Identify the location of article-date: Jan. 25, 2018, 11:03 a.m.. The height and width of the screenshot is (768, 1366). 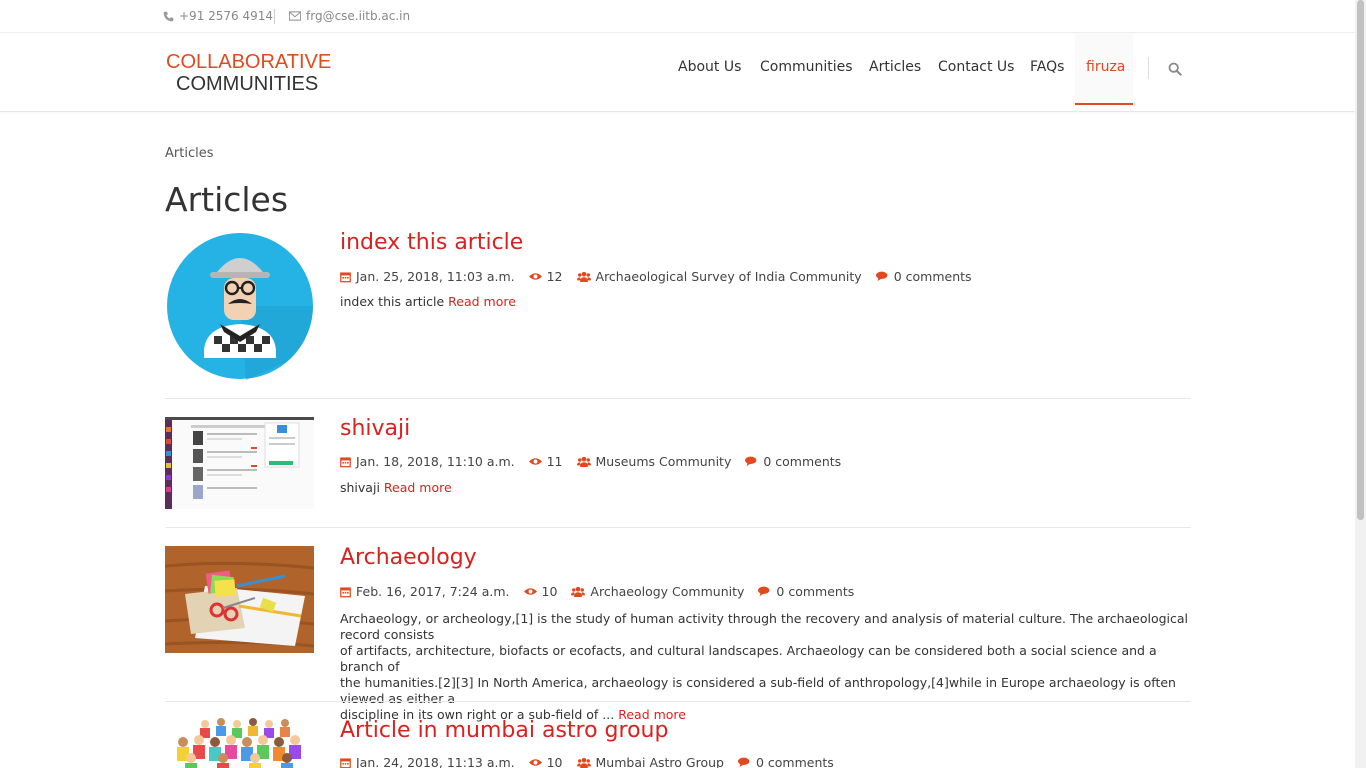
(427, 276).